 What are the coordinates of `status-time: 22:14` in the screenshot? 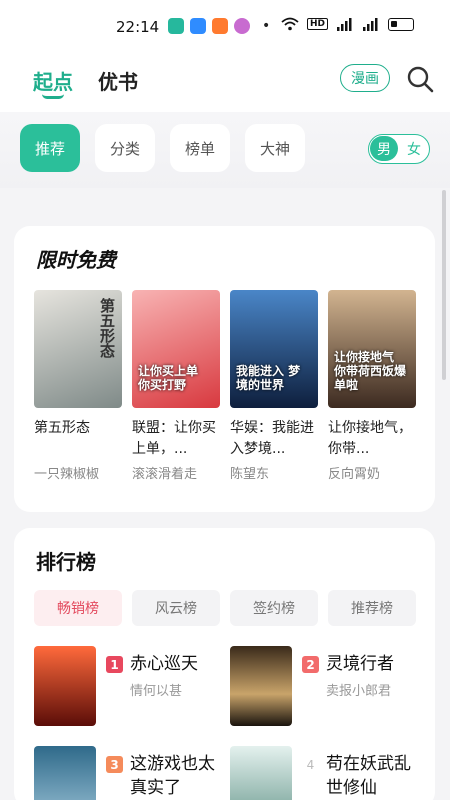 It's located at (138, 27).